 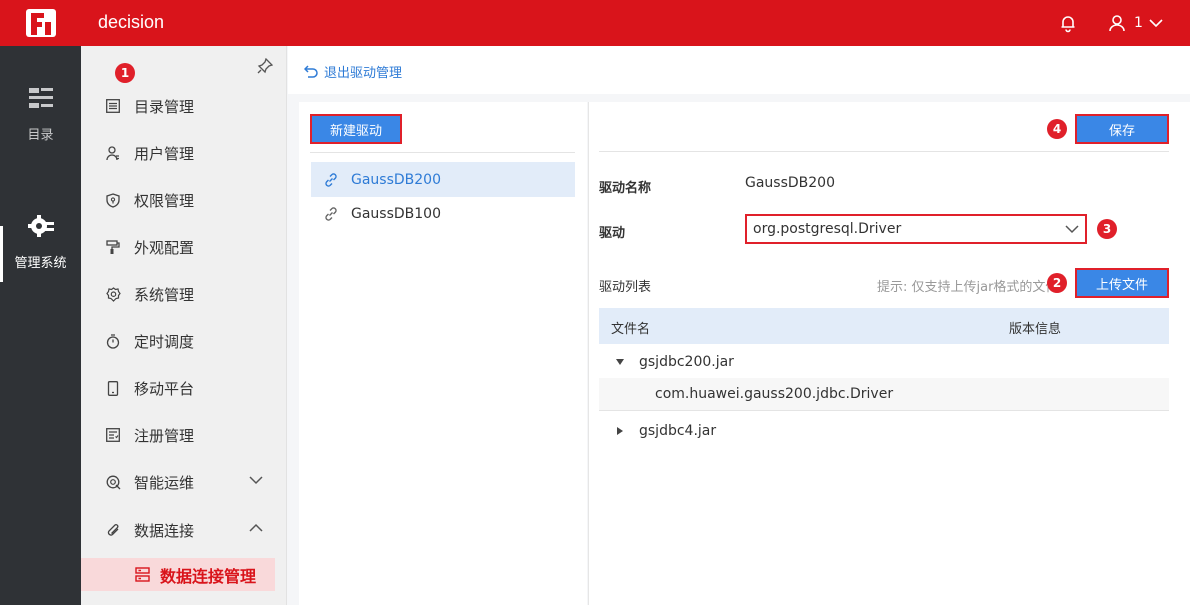 What do you see at coordinates (113, 482) in the screenshot?
I see `ops-icon` at bounding box center [113, 482].